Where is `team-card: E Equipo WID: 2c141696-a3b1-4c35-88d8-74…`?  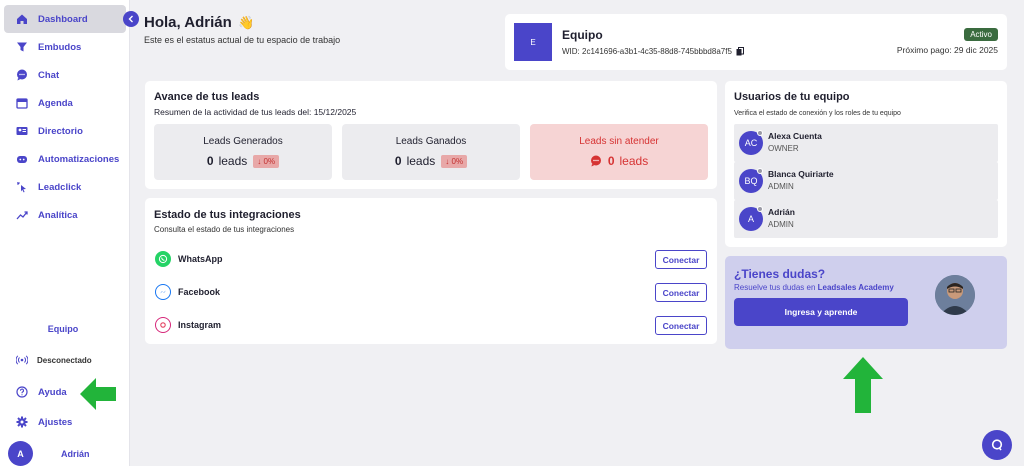 team-card: E Equipo WID: 2c141696-a3b1-4c35-88d8-74… is located at coordinates (756, 42).